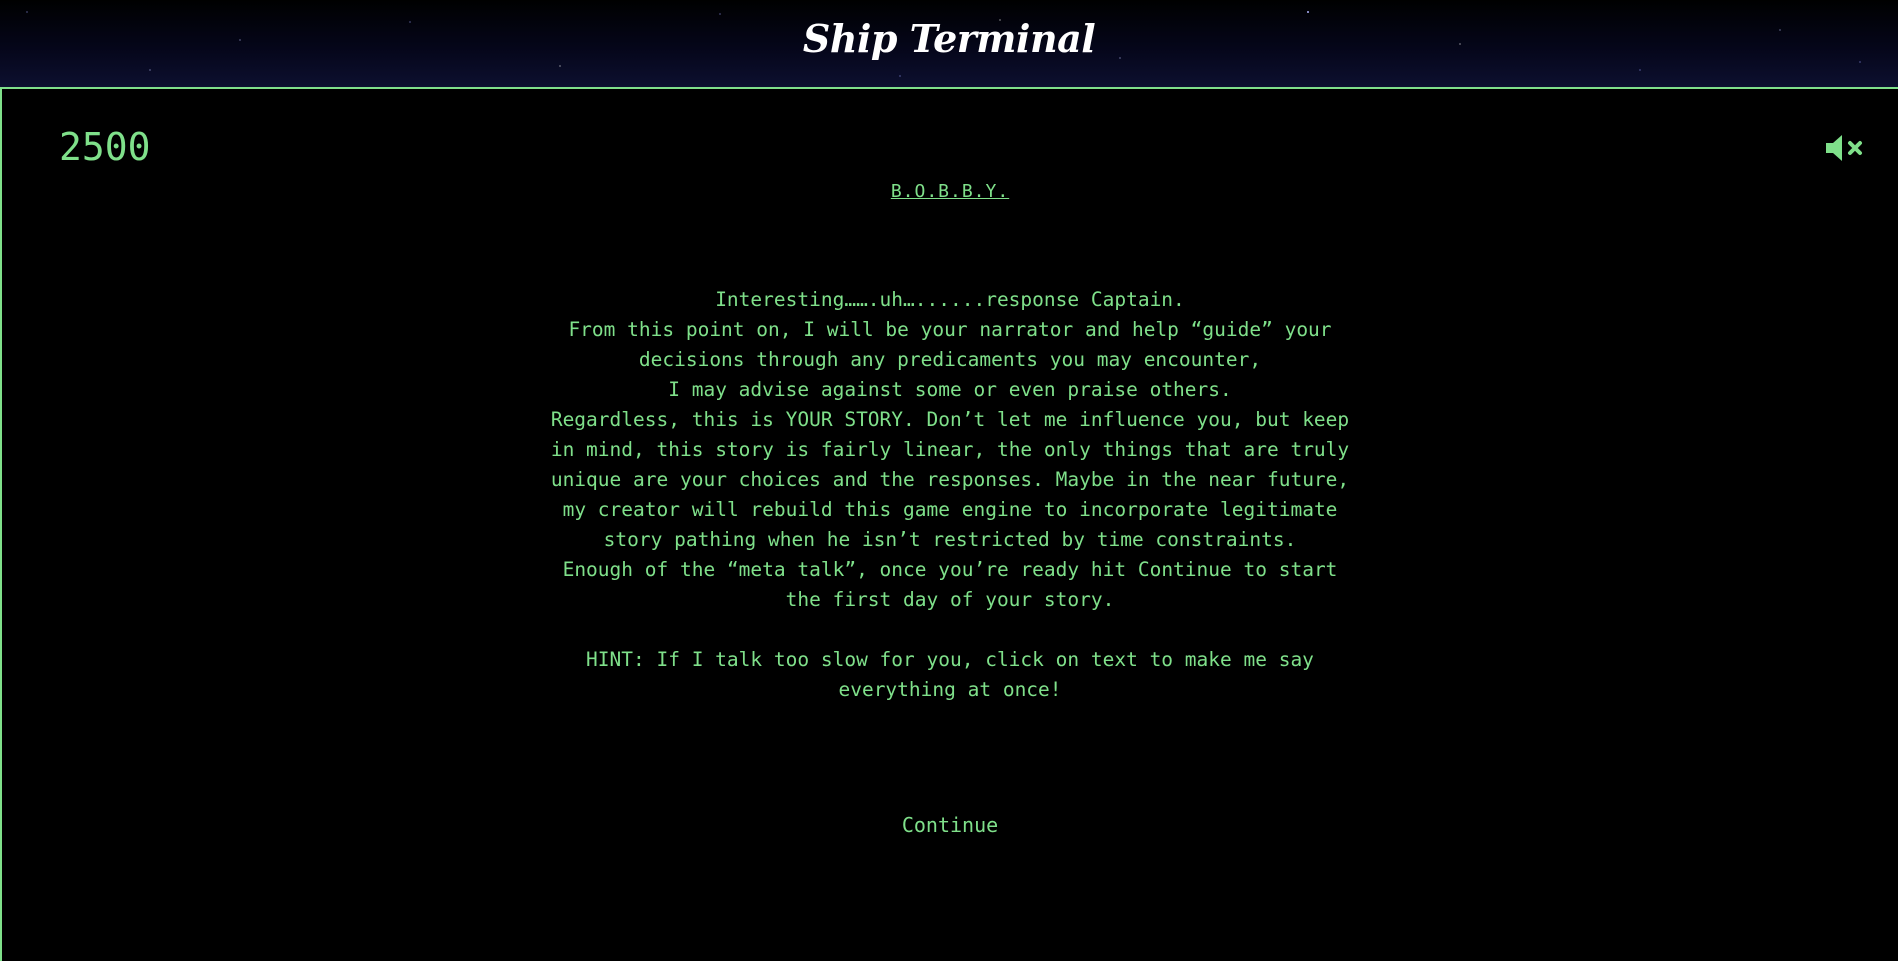 The width and height of the screenshot is (1898, 961). I want to click on page-title: Ship Terminal, so click(949, 38).